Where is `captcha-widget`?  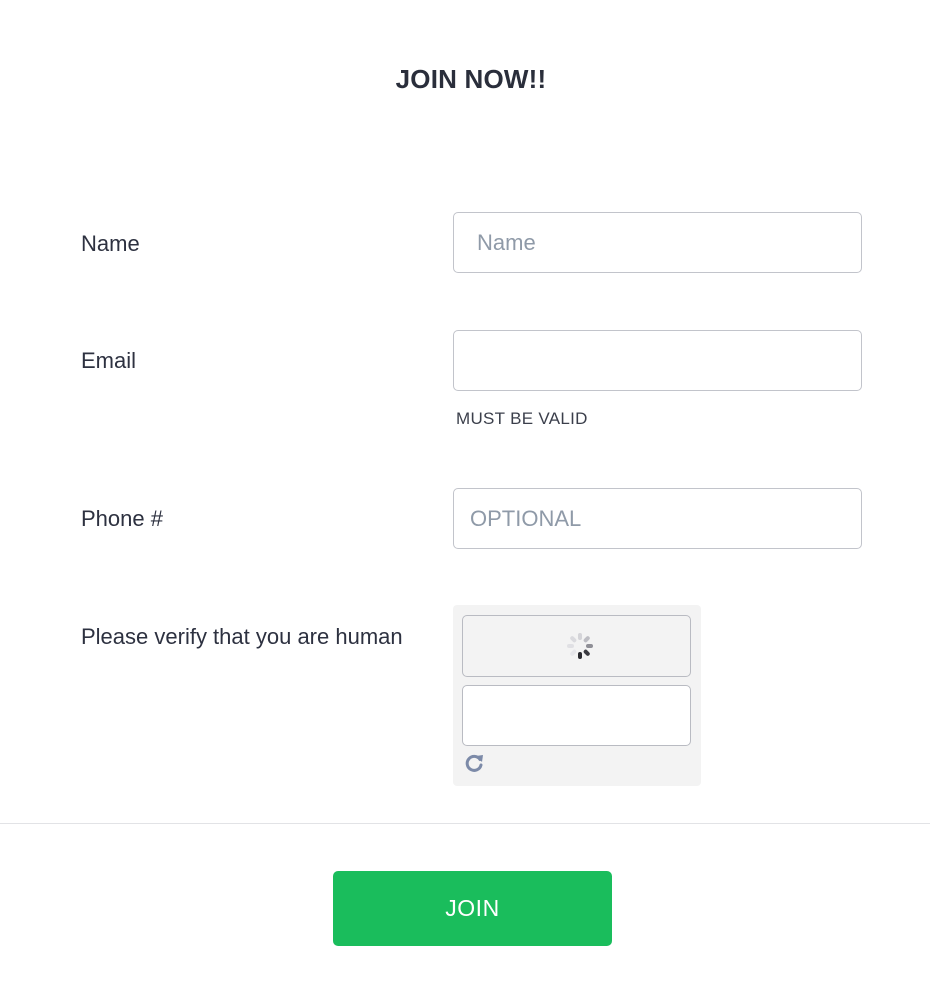 captcha-widget is located at coordinates (577, 695).